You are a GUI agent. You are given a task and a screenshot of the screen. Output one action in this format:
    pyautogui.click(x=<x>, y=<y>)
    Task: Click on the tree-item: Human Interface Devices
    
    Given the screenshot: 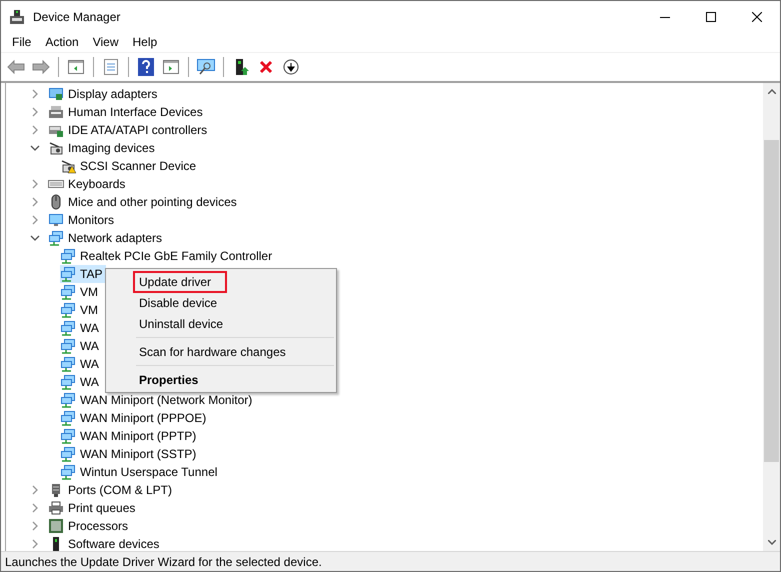 What is the action you would take?
    pyautogui.click(x=127, y=112)
    